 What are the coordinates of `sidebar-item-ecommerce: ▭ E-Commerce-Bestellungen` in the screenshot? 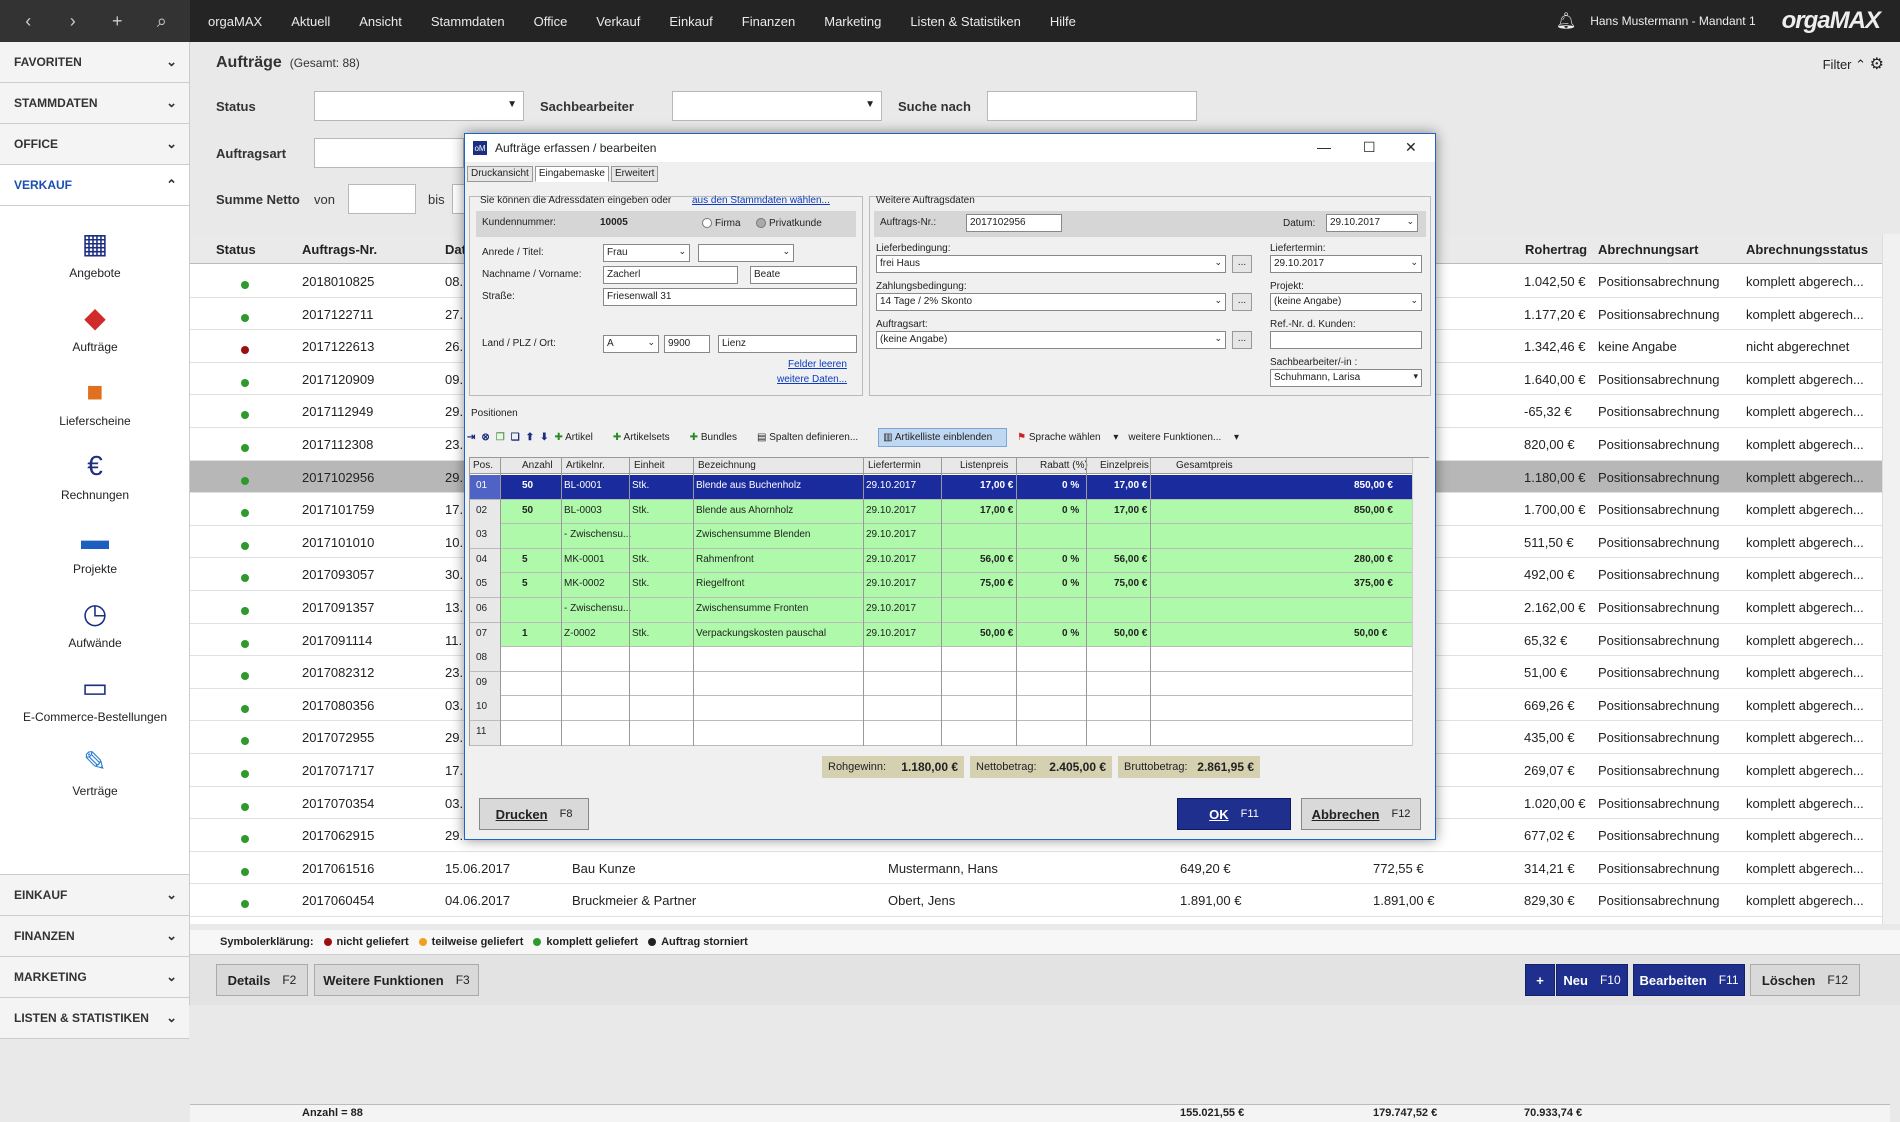 It's located at (95, 697).